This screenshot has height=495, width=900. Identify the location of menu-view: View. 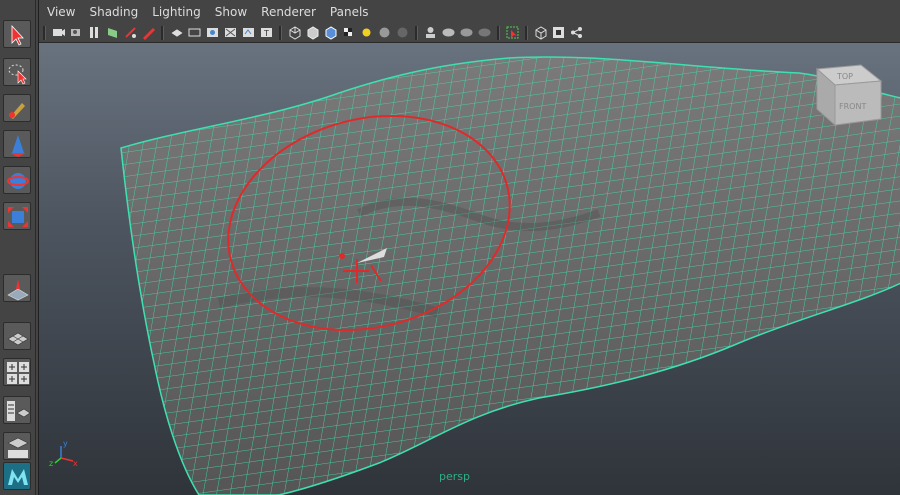
(61, 12).